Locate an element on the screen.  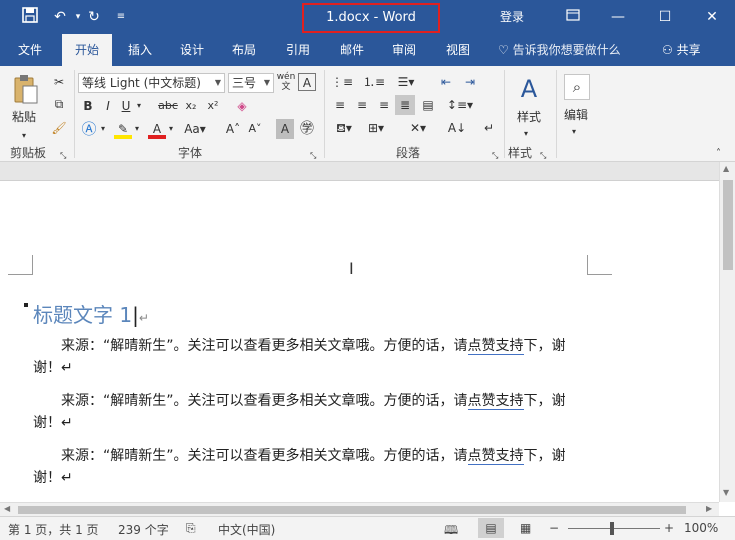
text-effects-dropdown-icon: ▾ is located at coordinates (103, 129).